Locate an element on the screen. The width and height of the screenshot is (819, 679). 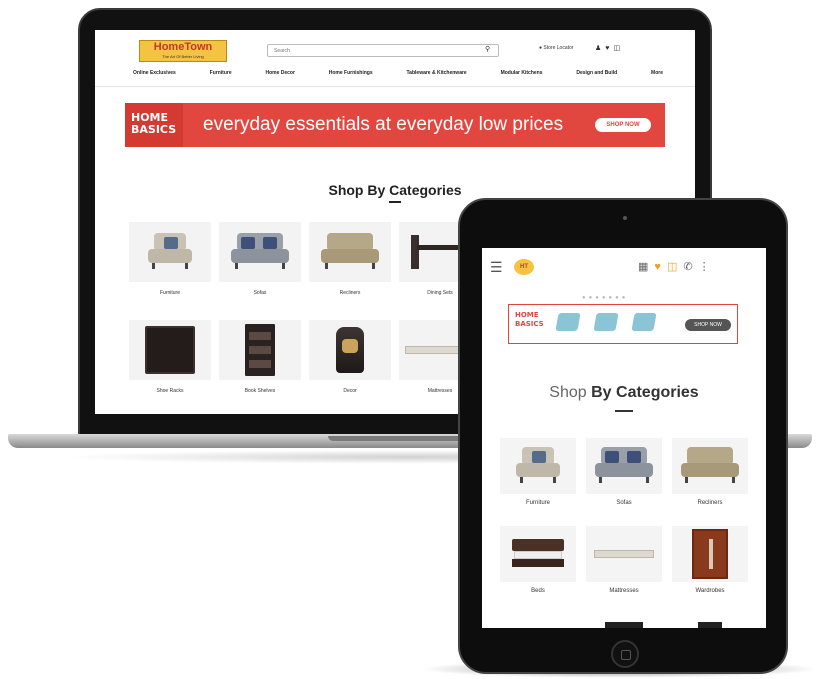
category-card-wardrobes: Wardrobes is located at coordinates (710, 564).